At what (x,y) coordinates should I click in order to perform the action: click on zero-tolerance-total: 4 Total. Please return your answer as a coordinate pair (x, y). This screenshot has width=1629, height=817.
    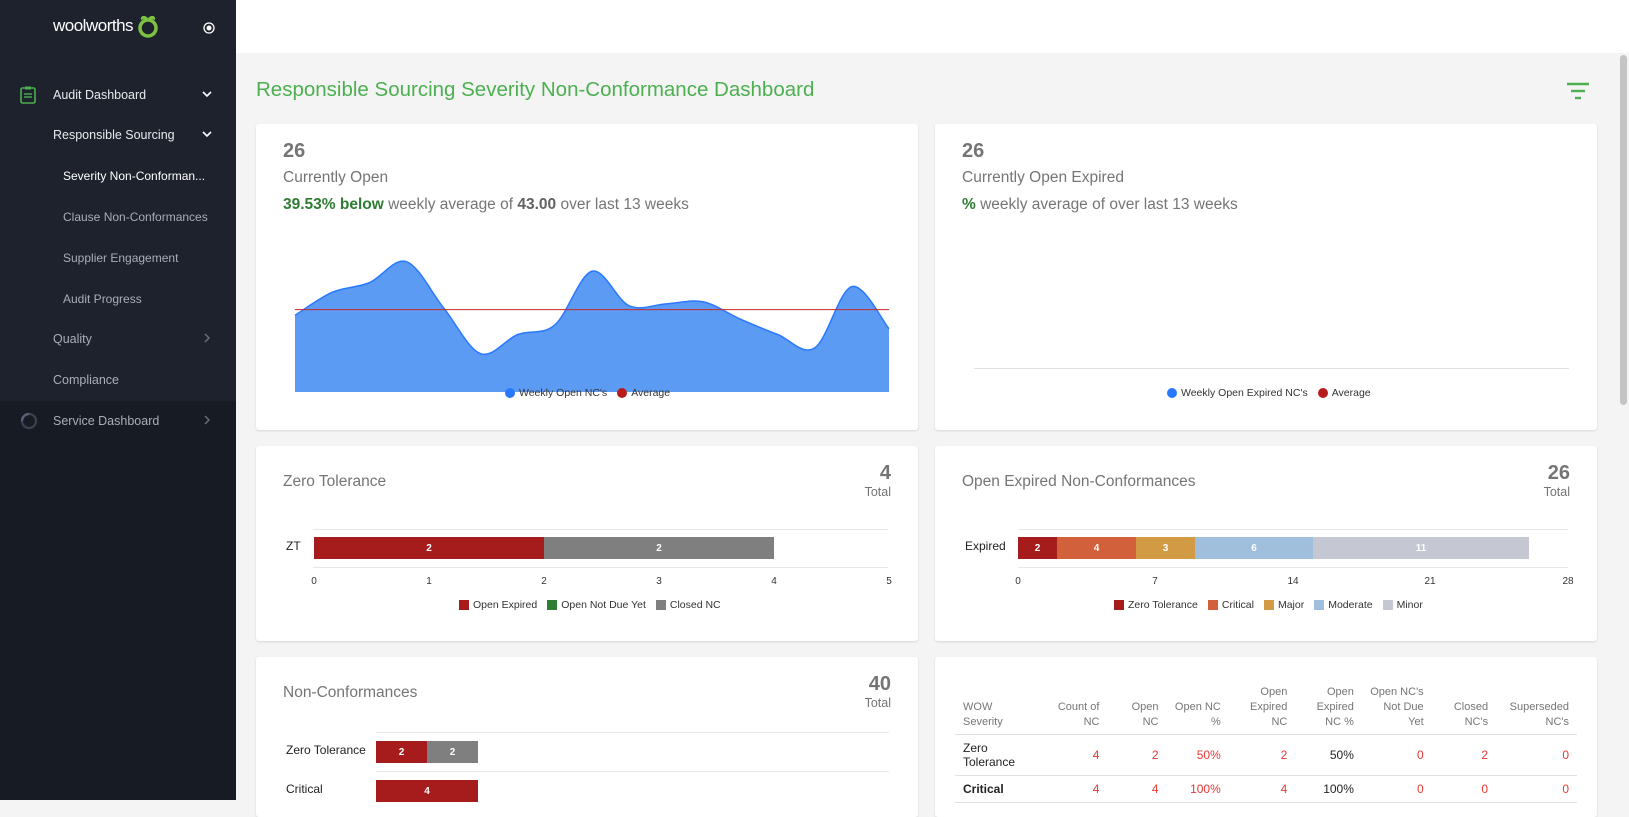
    Looking at the image, I should click on (878, 480).